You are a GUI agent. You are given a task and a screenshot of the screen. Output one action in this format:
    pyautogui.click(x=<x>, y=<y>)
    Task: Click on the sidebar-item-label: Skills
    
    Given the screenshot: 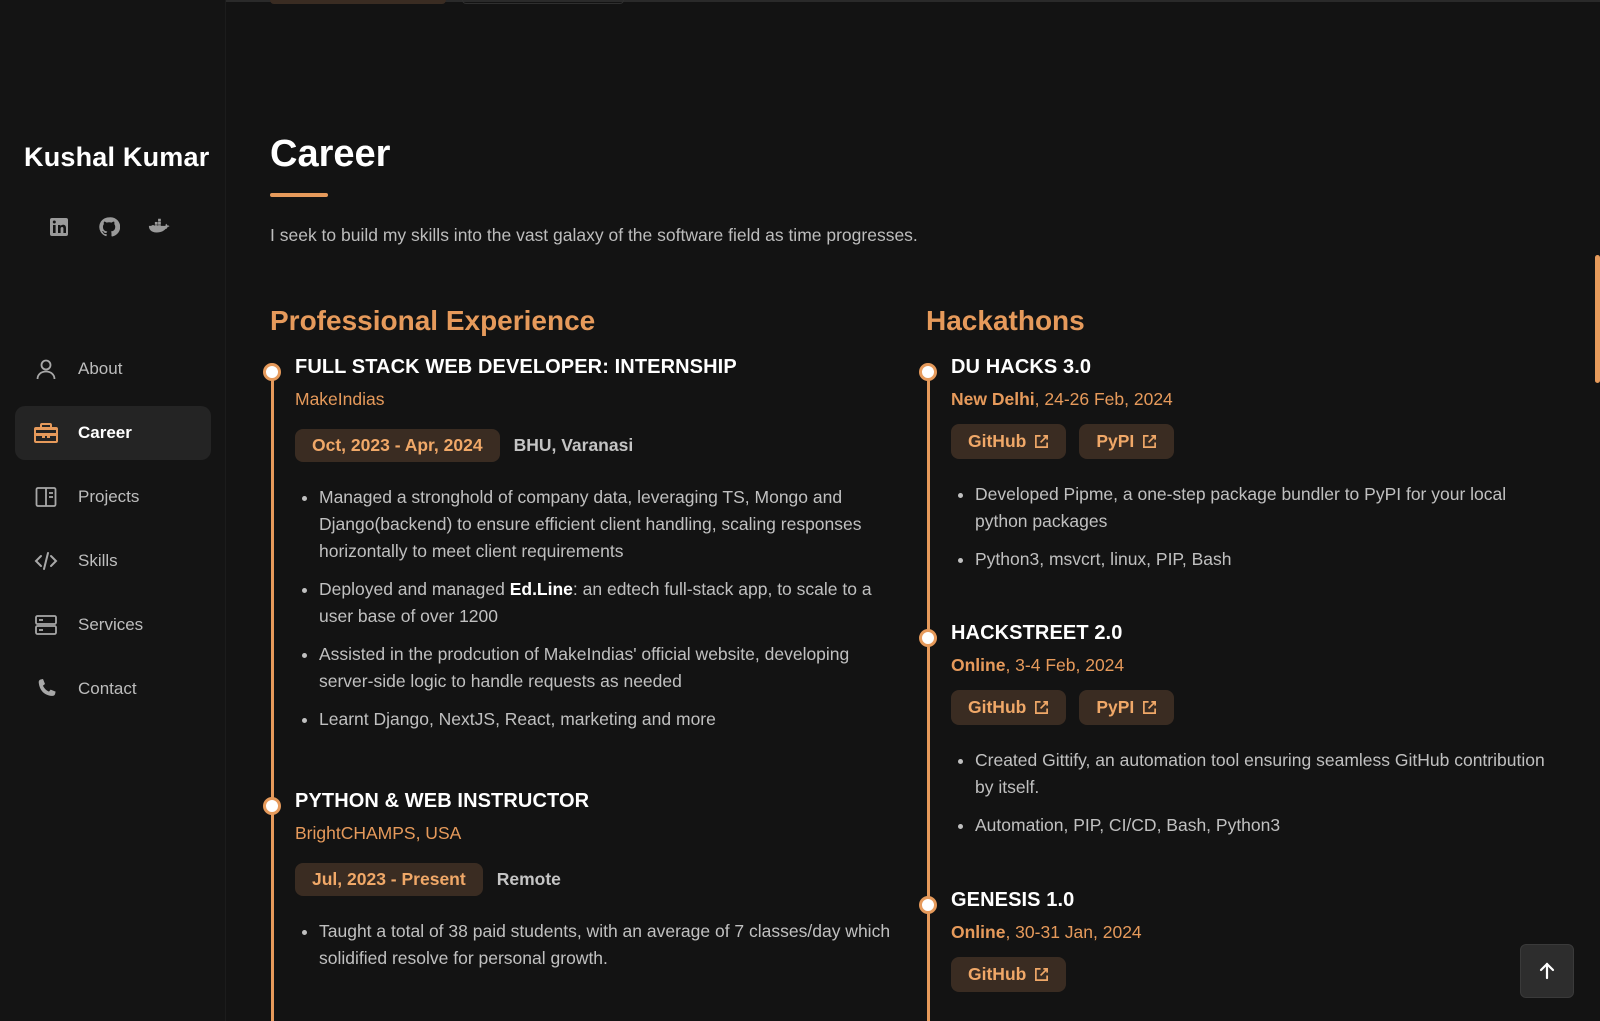 What is the action you would take?
    pyautogui.click(x=98, y=560)
    